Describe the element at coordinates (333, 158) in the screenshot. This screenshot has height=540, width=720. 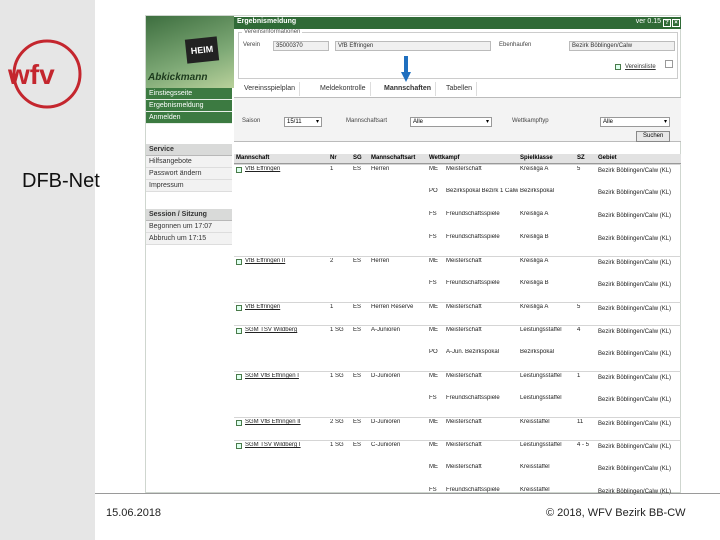
I see `col-nr: Nr` at that location.